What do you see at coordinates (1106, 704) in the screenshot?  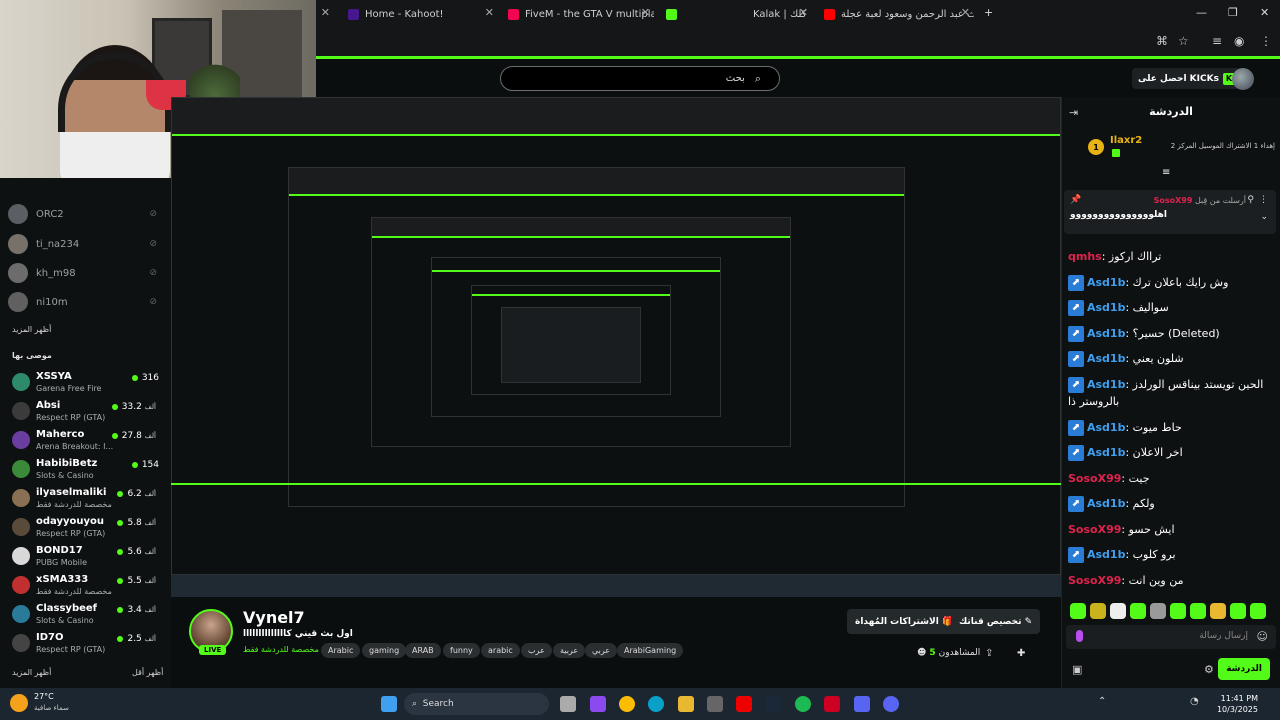 I see `chevron-up-icon: ⌃` at bounding box center [1106, 704].